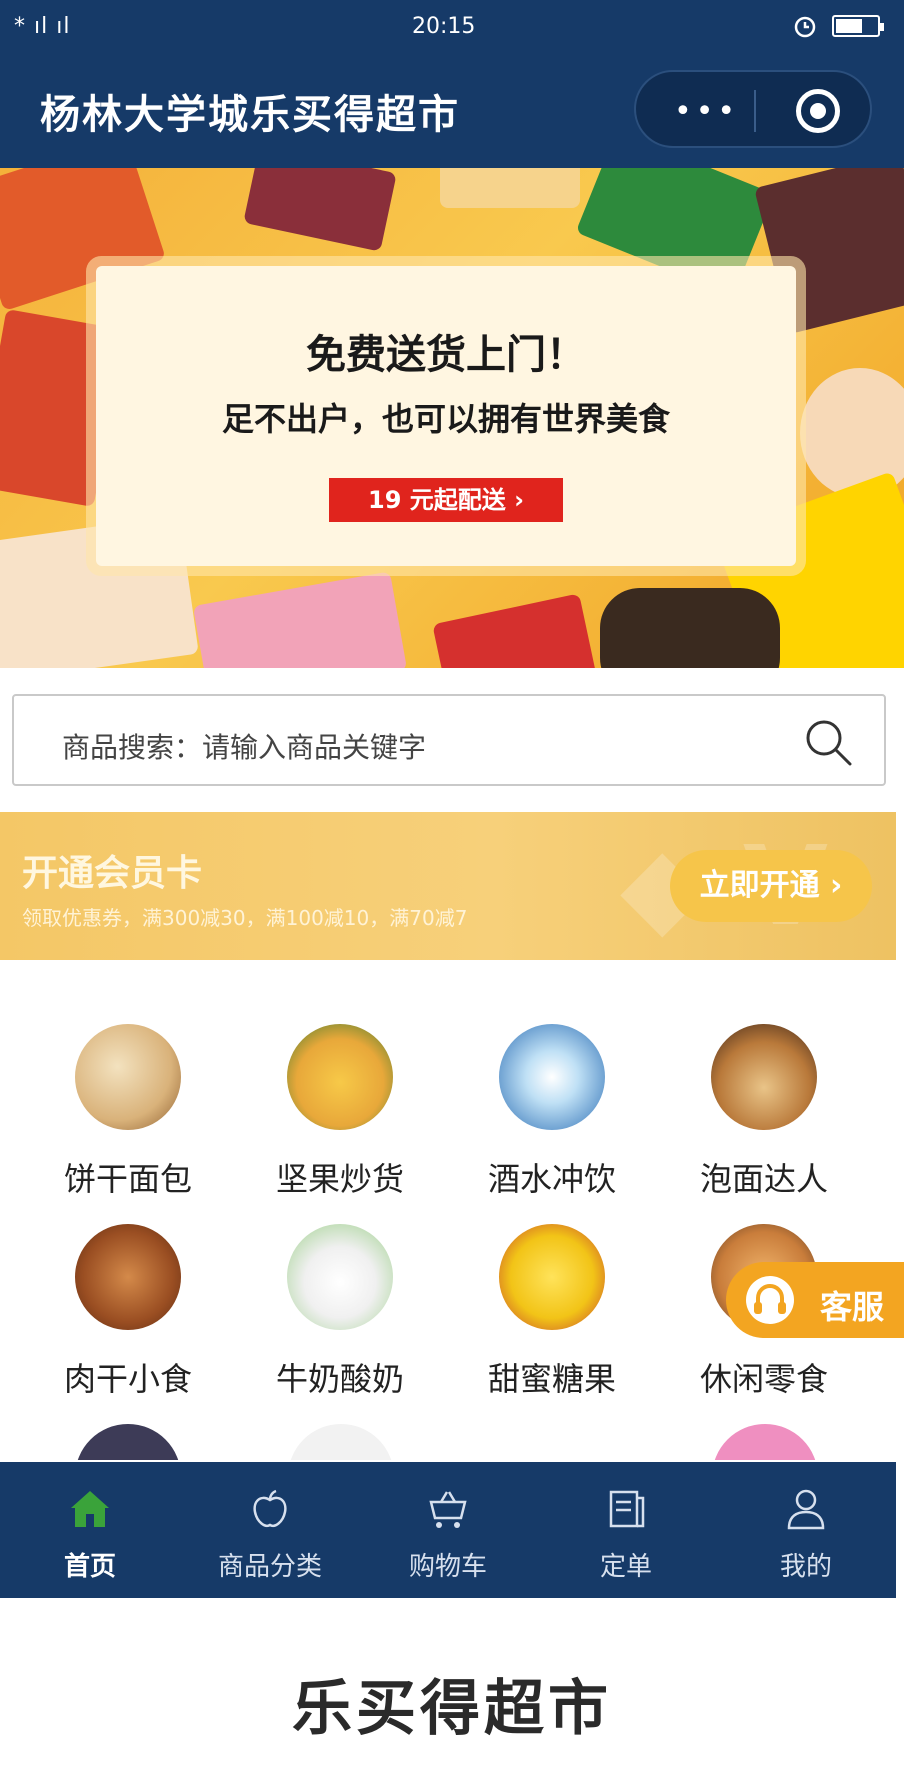 This screenshot has height=1788, width=904. Describe the element at coordinates (449, 740) in the screenshot. I see `search-bar: 商品搜索：请输入商品关键字` at that location.